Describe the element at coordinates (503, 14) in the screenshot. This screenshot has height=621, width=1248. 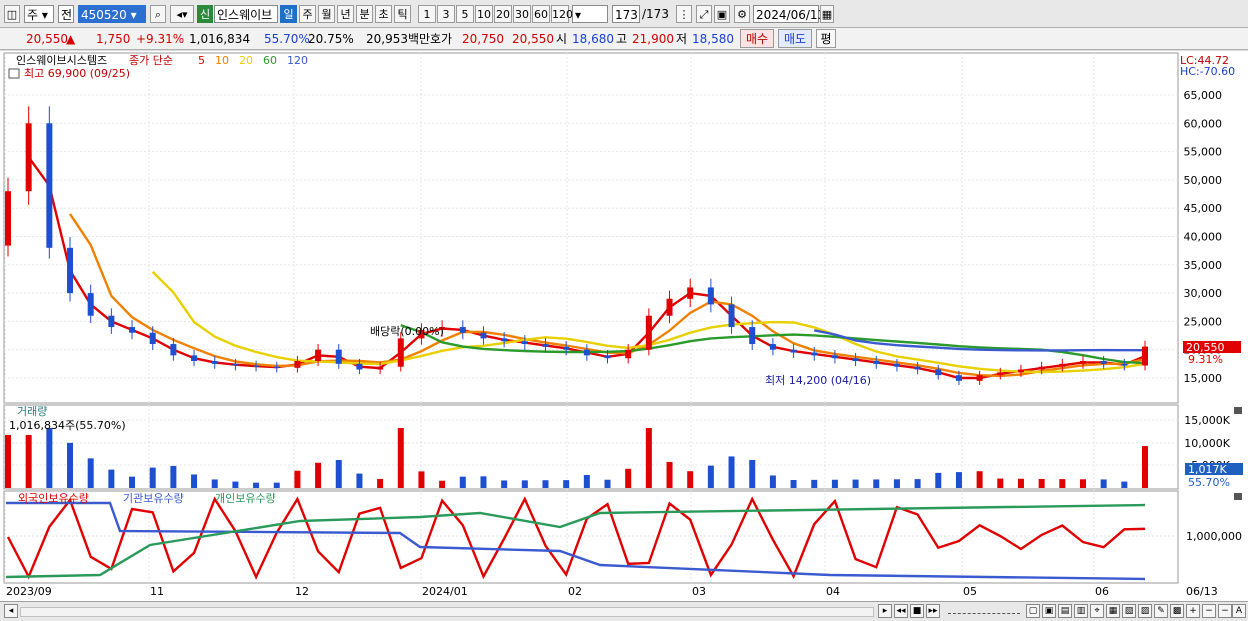
I see `interval-tab: 20` at that location.